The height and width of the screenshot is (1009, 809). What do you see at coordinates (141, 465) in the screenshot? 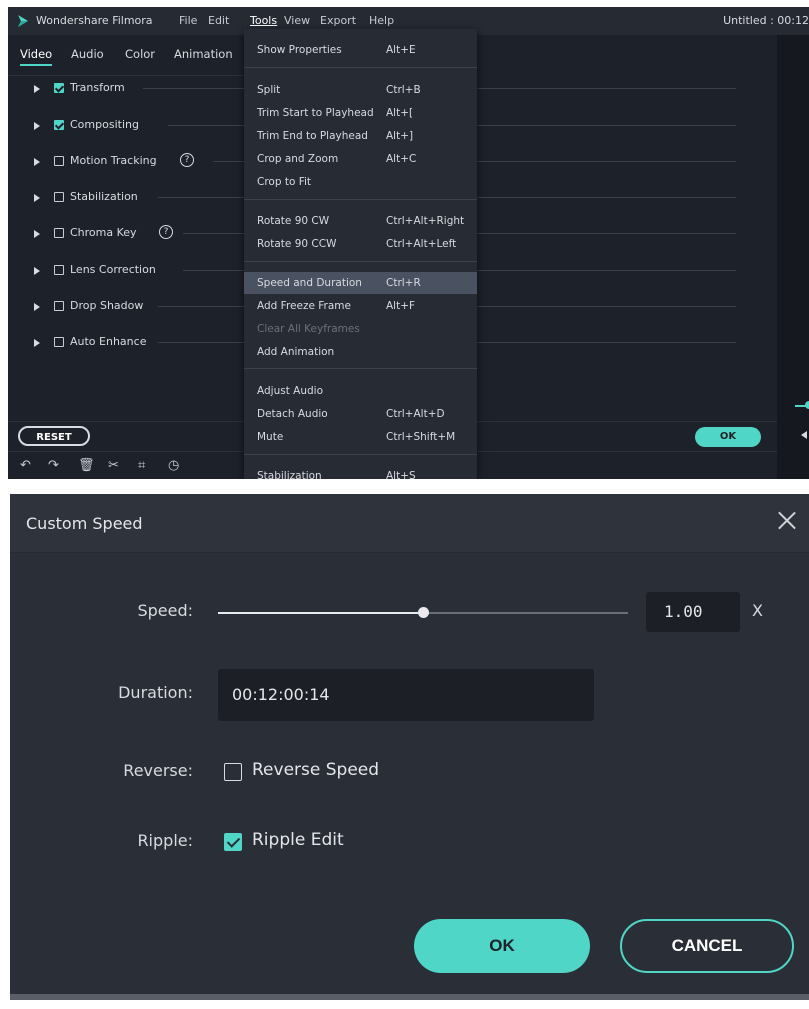
I see `crop-icon: ⌗` at bounding box center [141, 465].